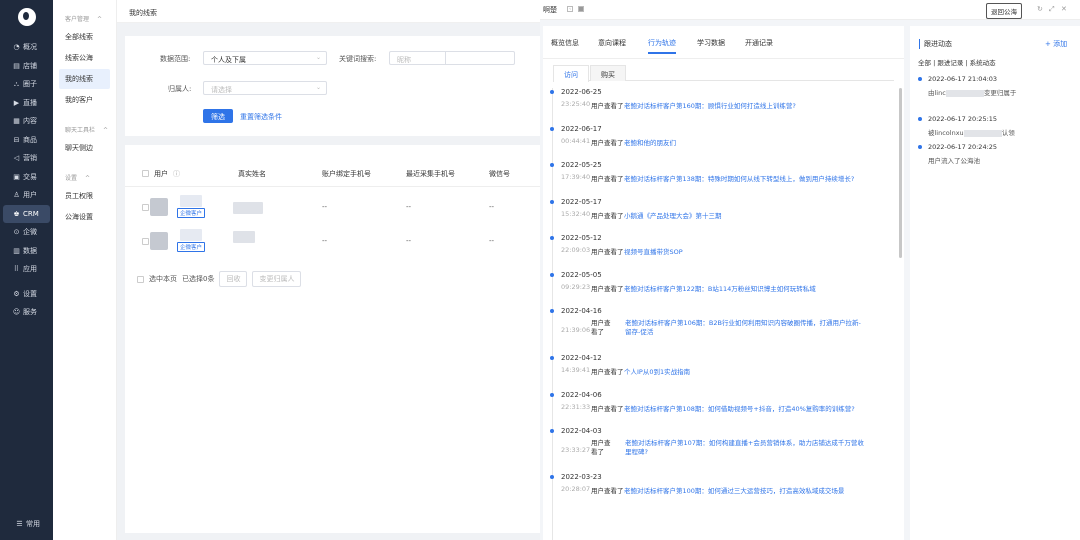 This screenshot has width=1080, height=540. What do you see at coordinates (608, 73) in the screenshot?
I see `subtab-purchase: 购买` at bounding box center [608, 73].